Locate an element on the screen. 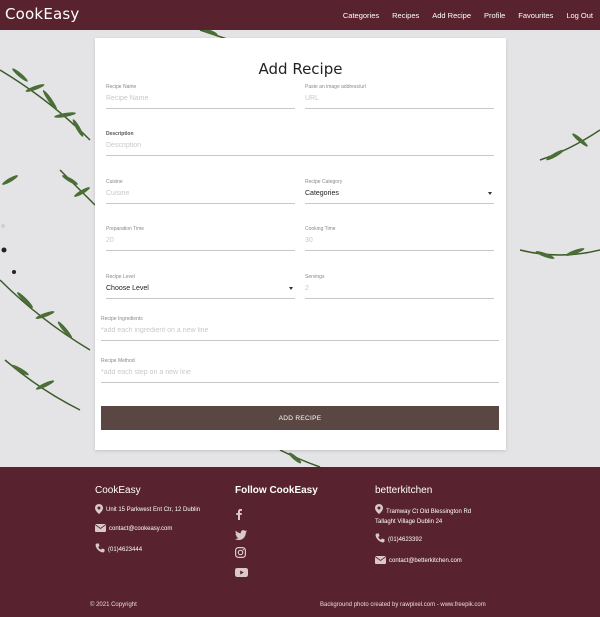 The image size is (600, 617). method-textarea is located at coordinates (300, 374).